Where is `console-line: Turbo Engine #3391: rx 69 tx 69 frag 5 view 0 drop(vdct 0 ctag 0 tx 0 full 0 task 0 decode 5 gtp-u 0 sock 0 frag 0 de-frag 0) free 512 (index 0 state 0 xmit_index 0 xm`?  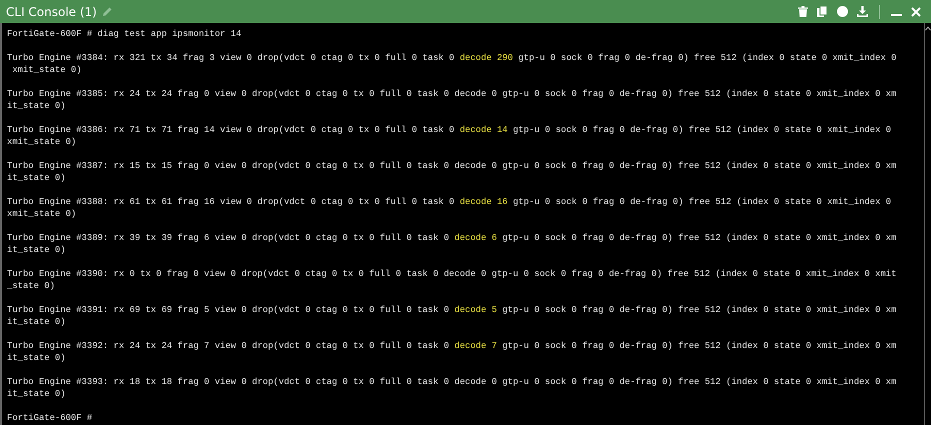 console-line: Turbo Engine #3391: rx 69 tx 69 frag 5 view 0 drop(vdct 0 ctag 0 tx 0 full 0 task 0 decode 5 gtp-u 0 sock 0 frag 0 de-frag 0) free 512 (index 0 state 0 xmit_index 0 xm is located at coordinates (451, 310).